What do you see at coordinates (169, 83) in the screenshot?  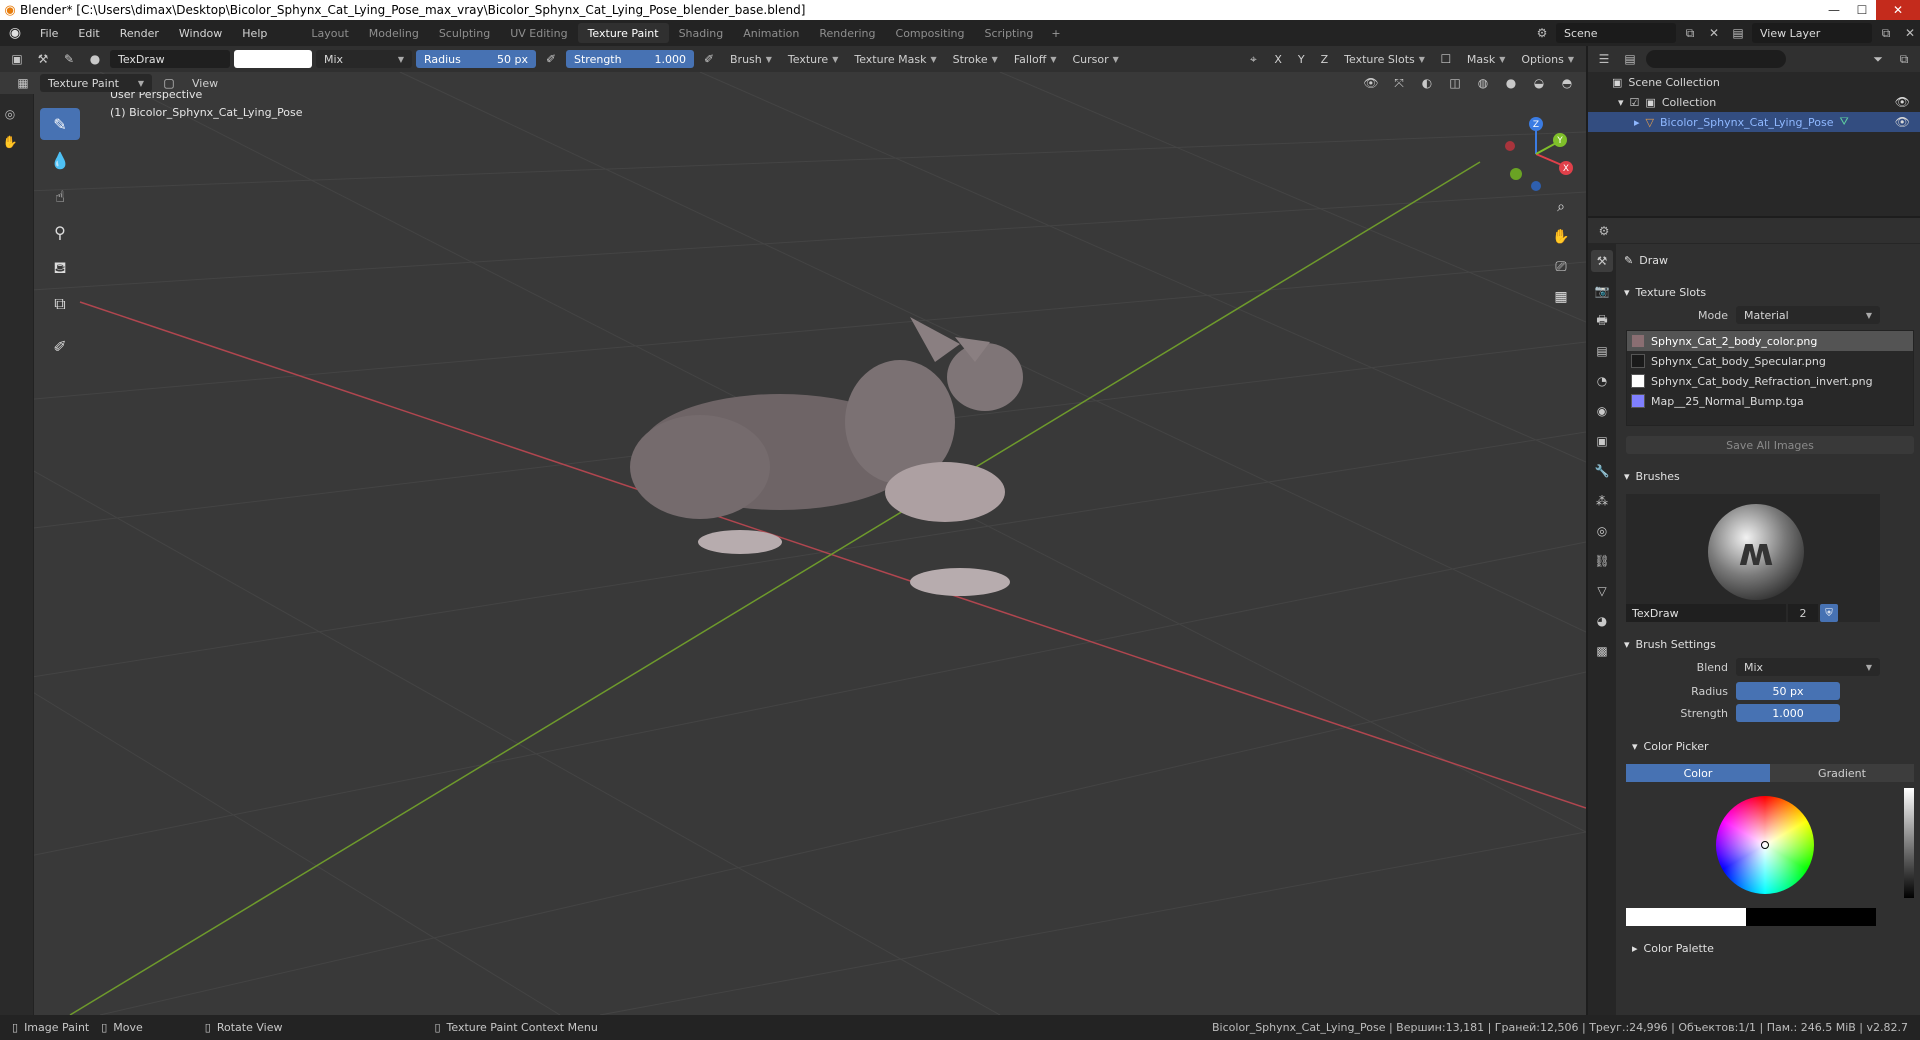 I see `mask-mode-icon: ▢` at bounding box center [169, 83].